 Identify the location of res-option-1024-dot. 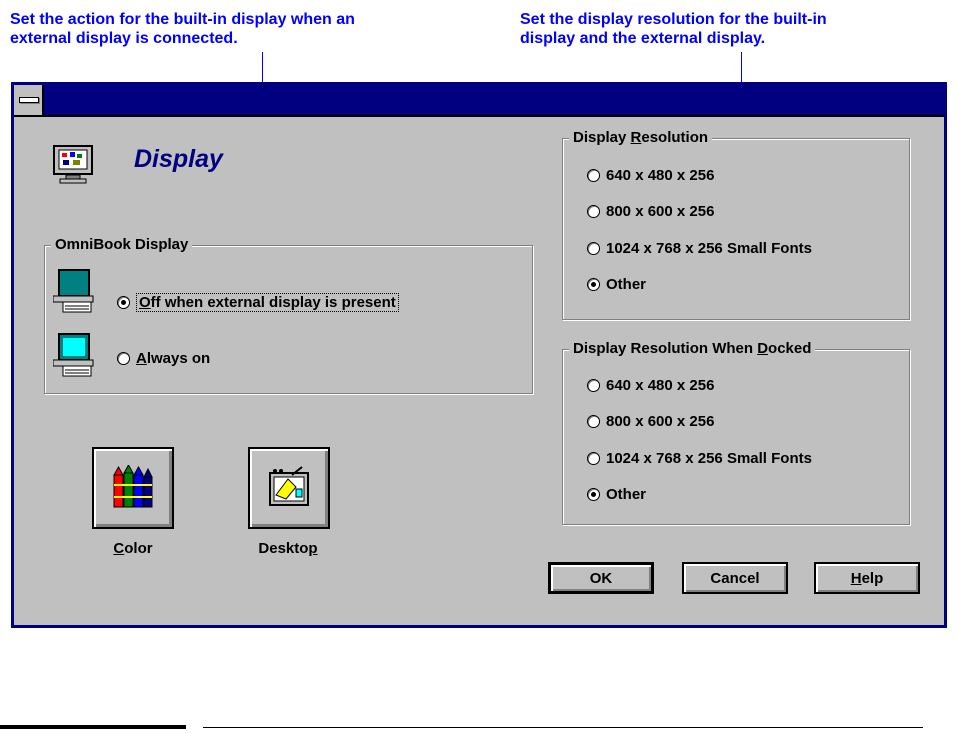
(593, 248).